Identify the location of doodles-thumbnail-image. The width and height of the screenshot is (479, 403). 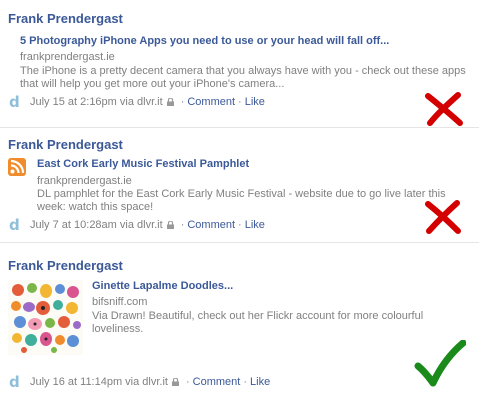
(45, 317).